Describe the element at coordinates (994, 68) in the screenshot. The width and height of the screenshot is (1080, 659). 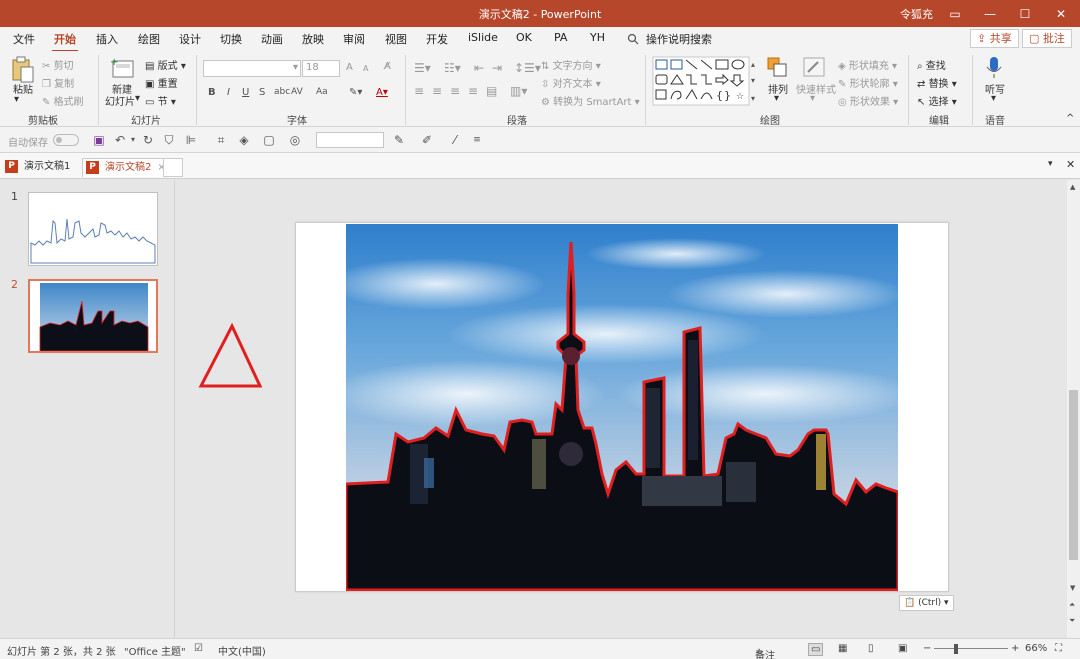
I see `microphone-icon` at that location.